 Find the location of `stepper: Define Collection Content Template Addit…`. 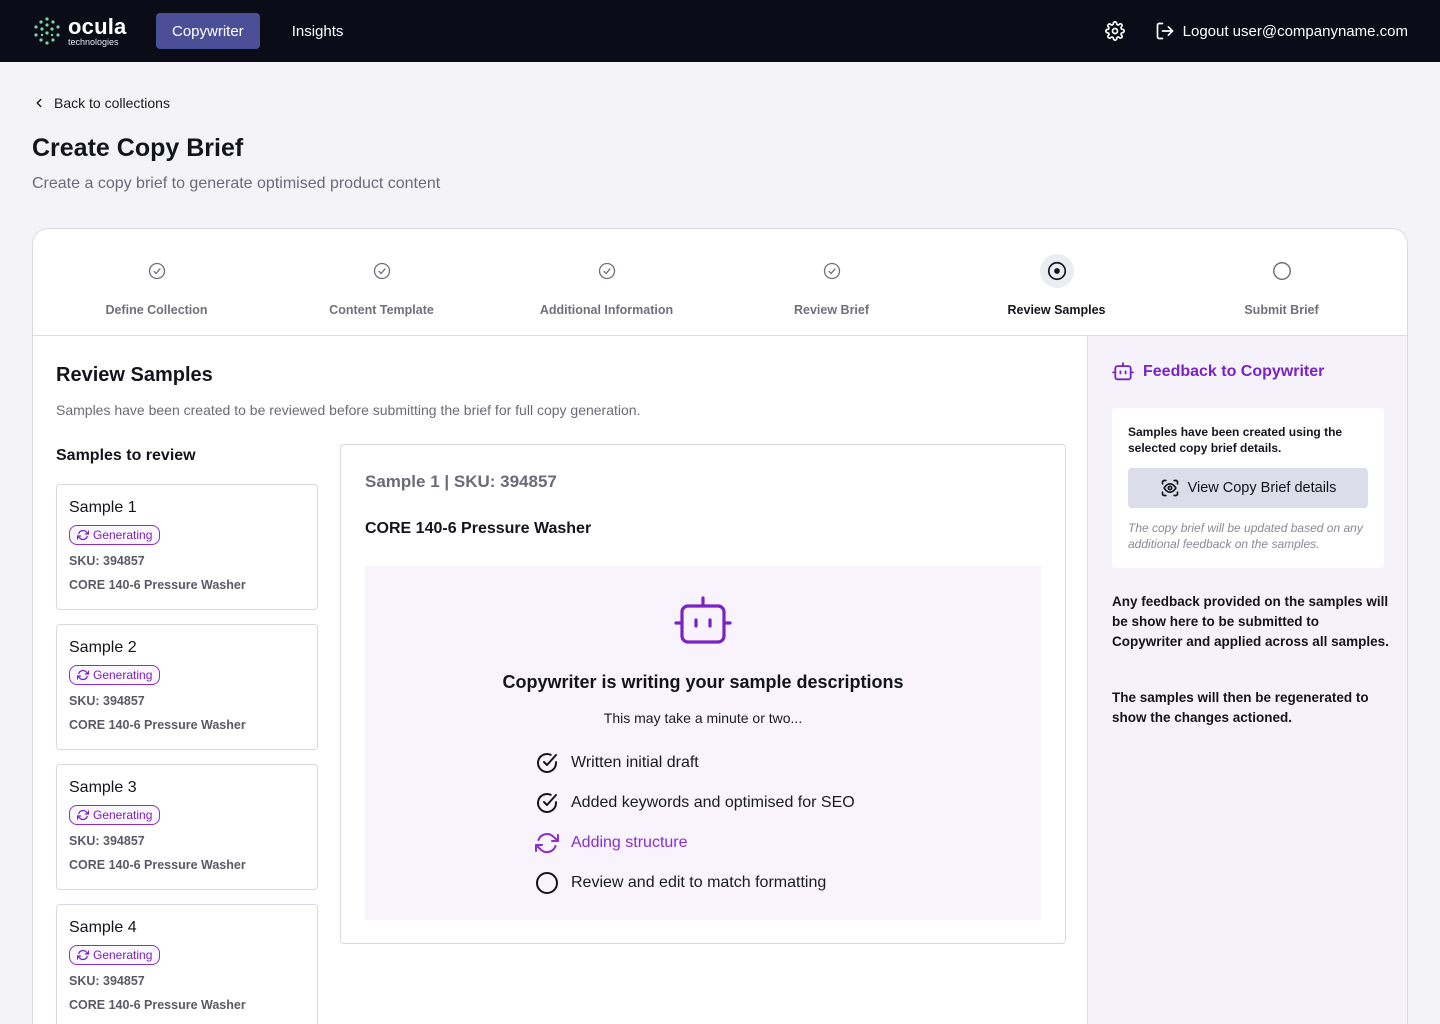

stepper: Define Collection Content Template Addit… is located at coordinates (720, 282).